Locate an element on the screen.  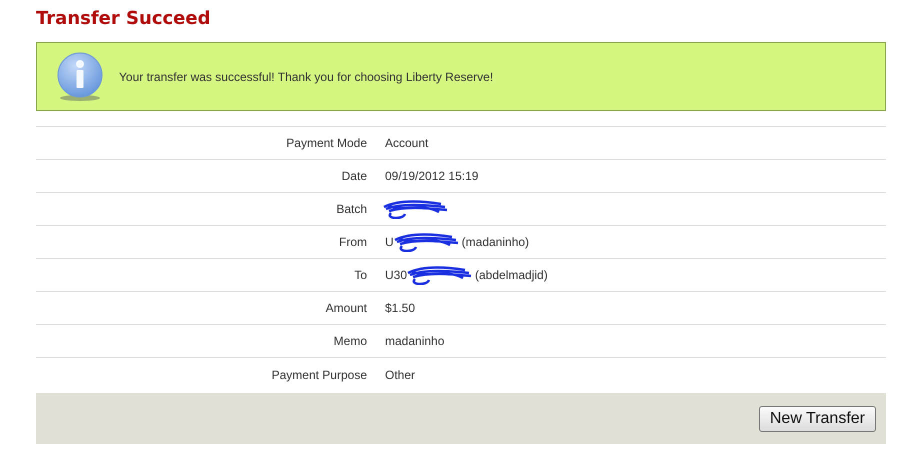
field-value: Other is located at coordinates (400, 375).